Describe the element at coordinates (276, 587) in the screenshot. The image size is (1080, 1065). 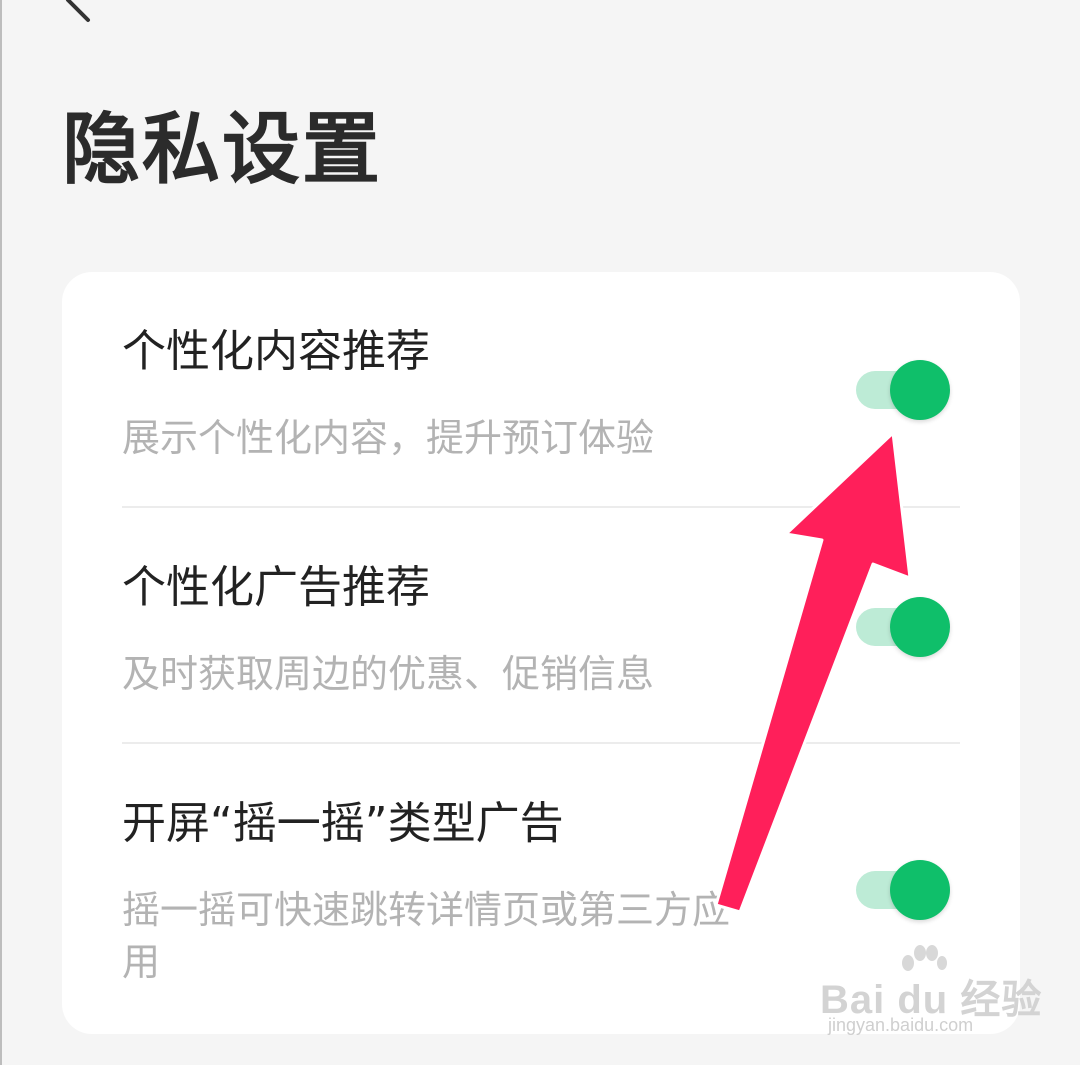
I see `setting-title: 个性化广告推荐` at that location.